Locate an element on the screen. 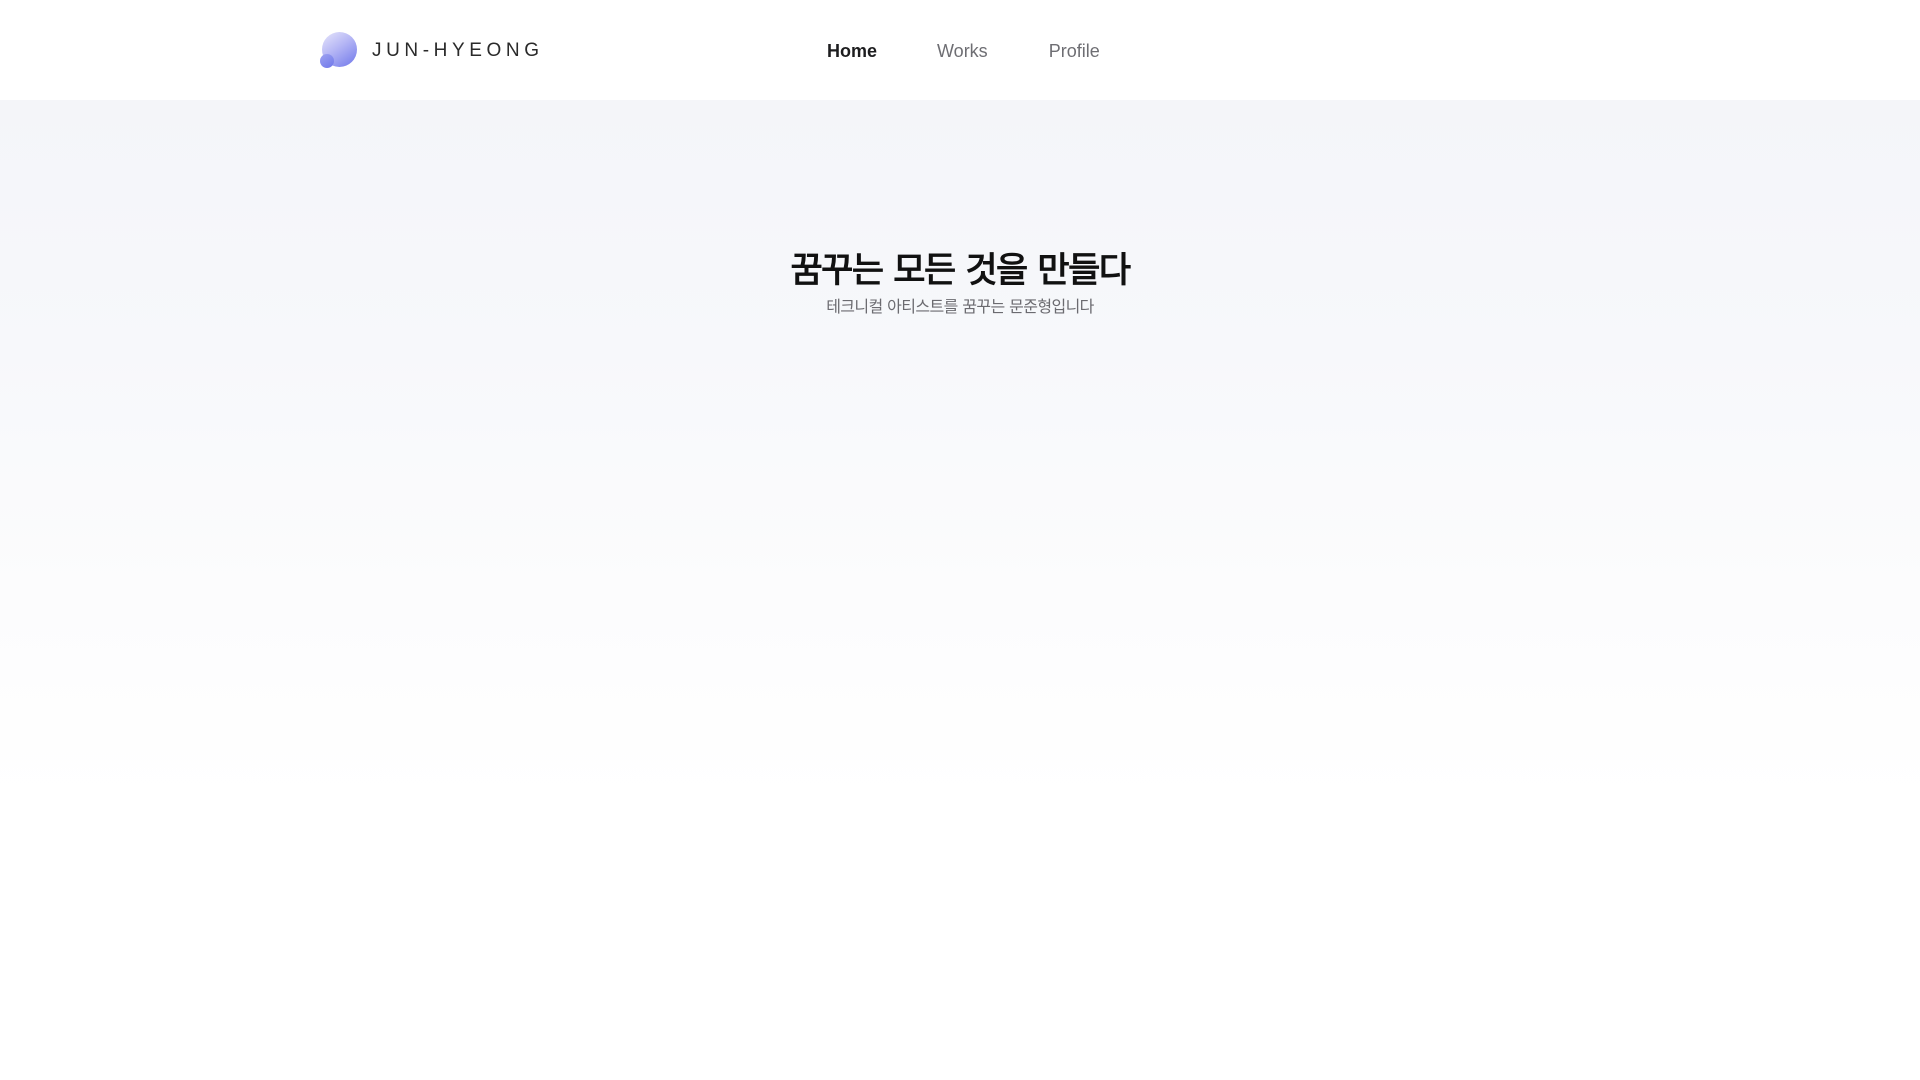  nav-item-works: Works is located at coordinates (962, 51).